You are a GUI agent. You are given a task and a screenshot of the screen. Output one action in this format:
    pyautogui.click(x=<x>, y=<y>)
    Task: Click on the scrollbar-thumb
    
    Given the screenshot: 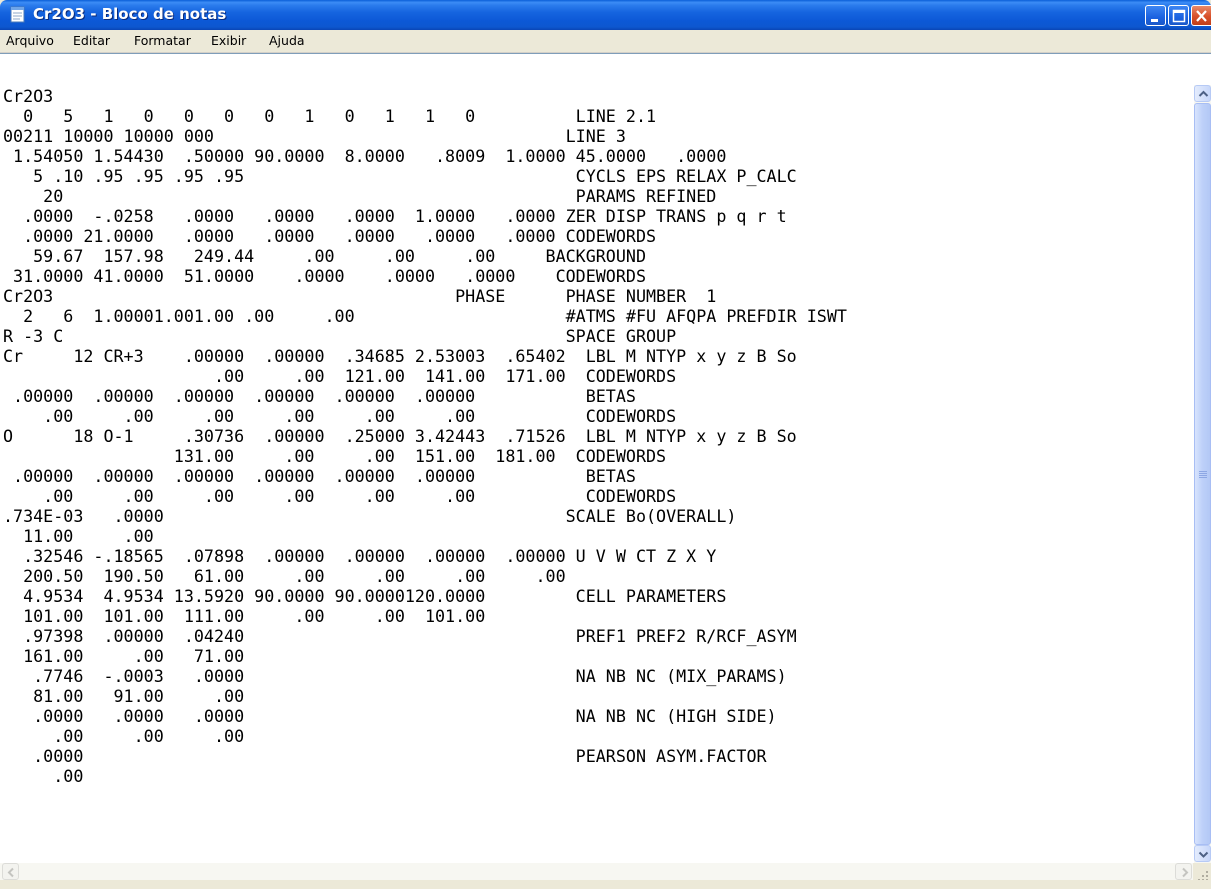 What is the action you would take?
    pyautogui.click(x=1202, y=474)
    